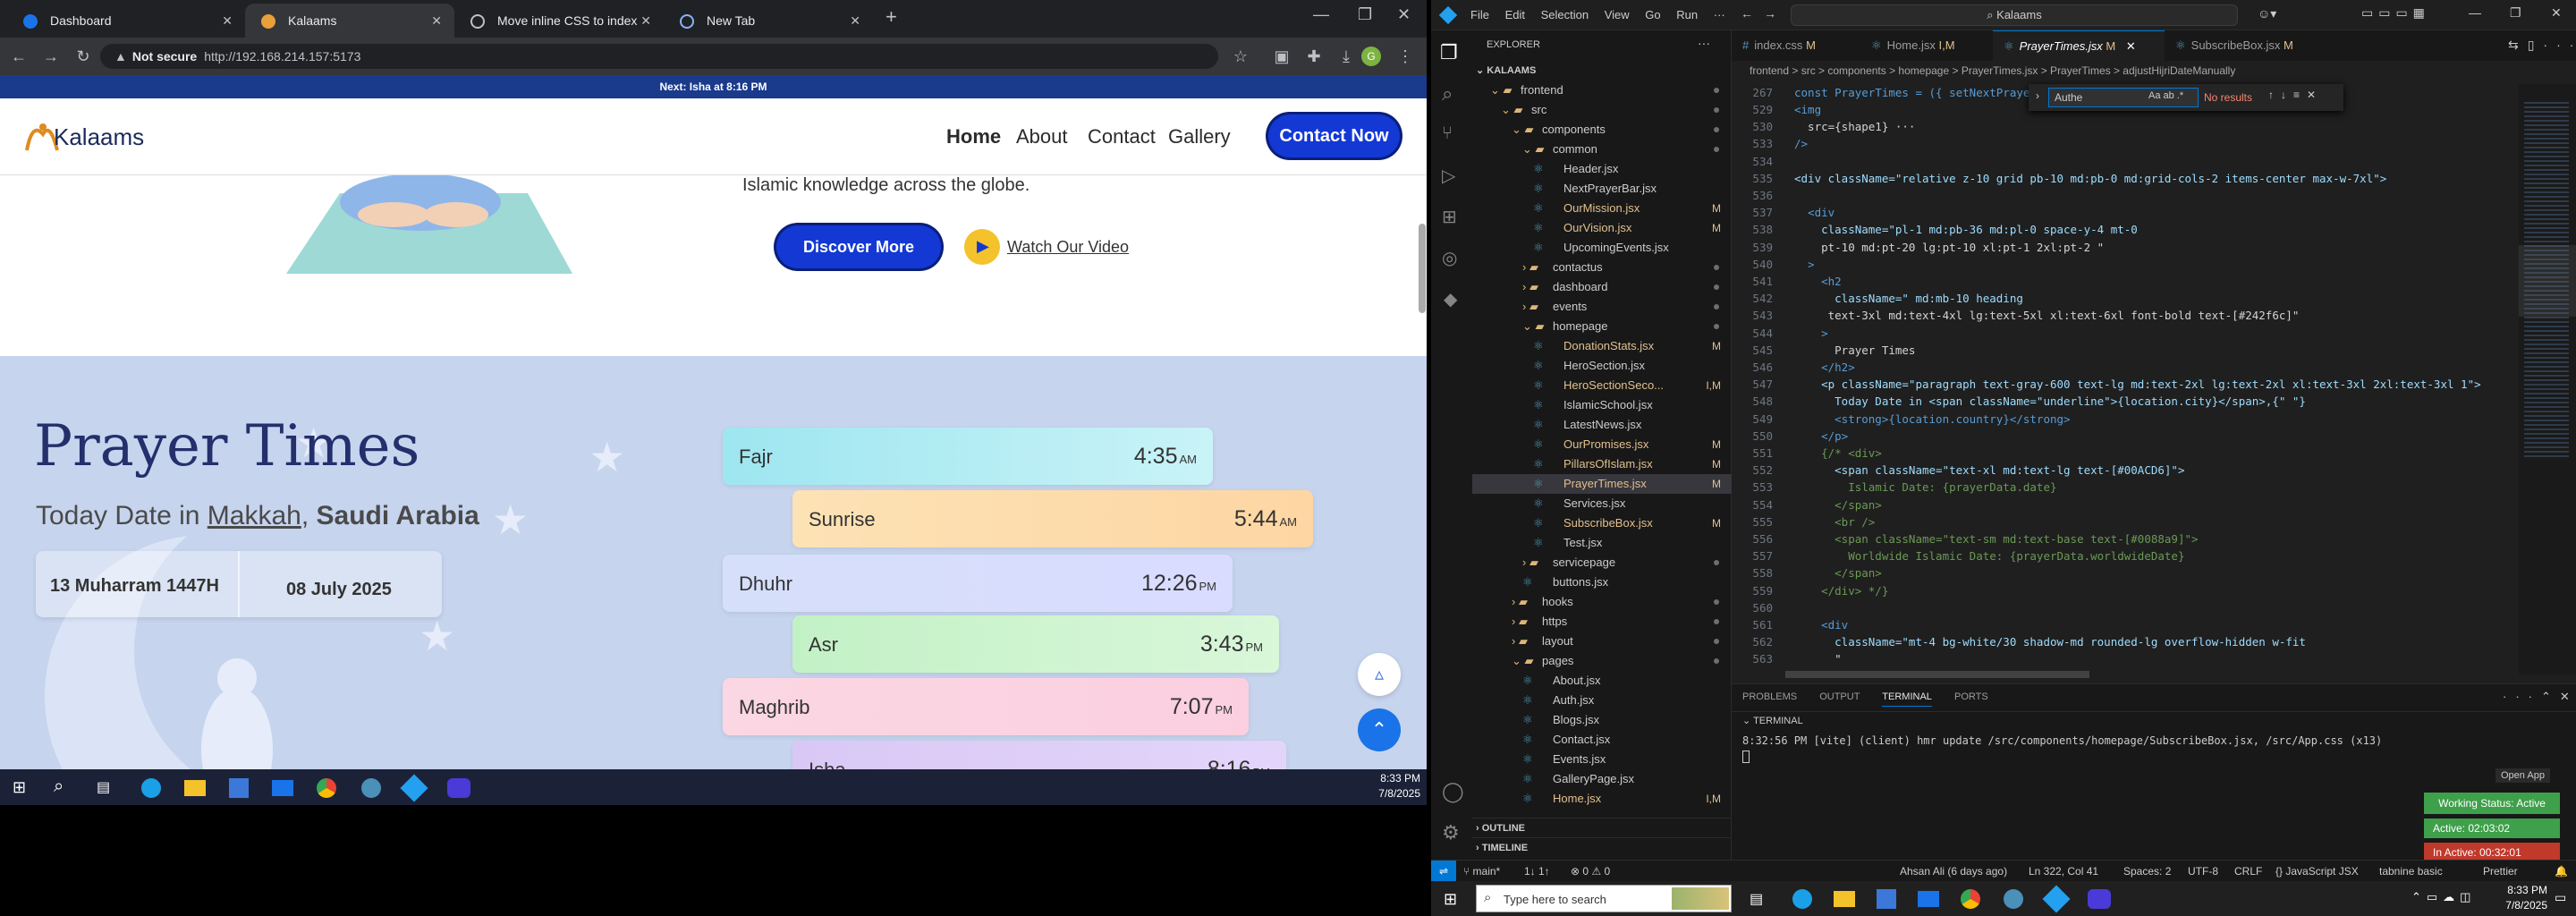 The width and height of the screenshot is (2576, 916). What do you see at coordinates (2248, 871) in the screenshot?
I see `line-endings: CRLF` at bounding box center [2248, 871].